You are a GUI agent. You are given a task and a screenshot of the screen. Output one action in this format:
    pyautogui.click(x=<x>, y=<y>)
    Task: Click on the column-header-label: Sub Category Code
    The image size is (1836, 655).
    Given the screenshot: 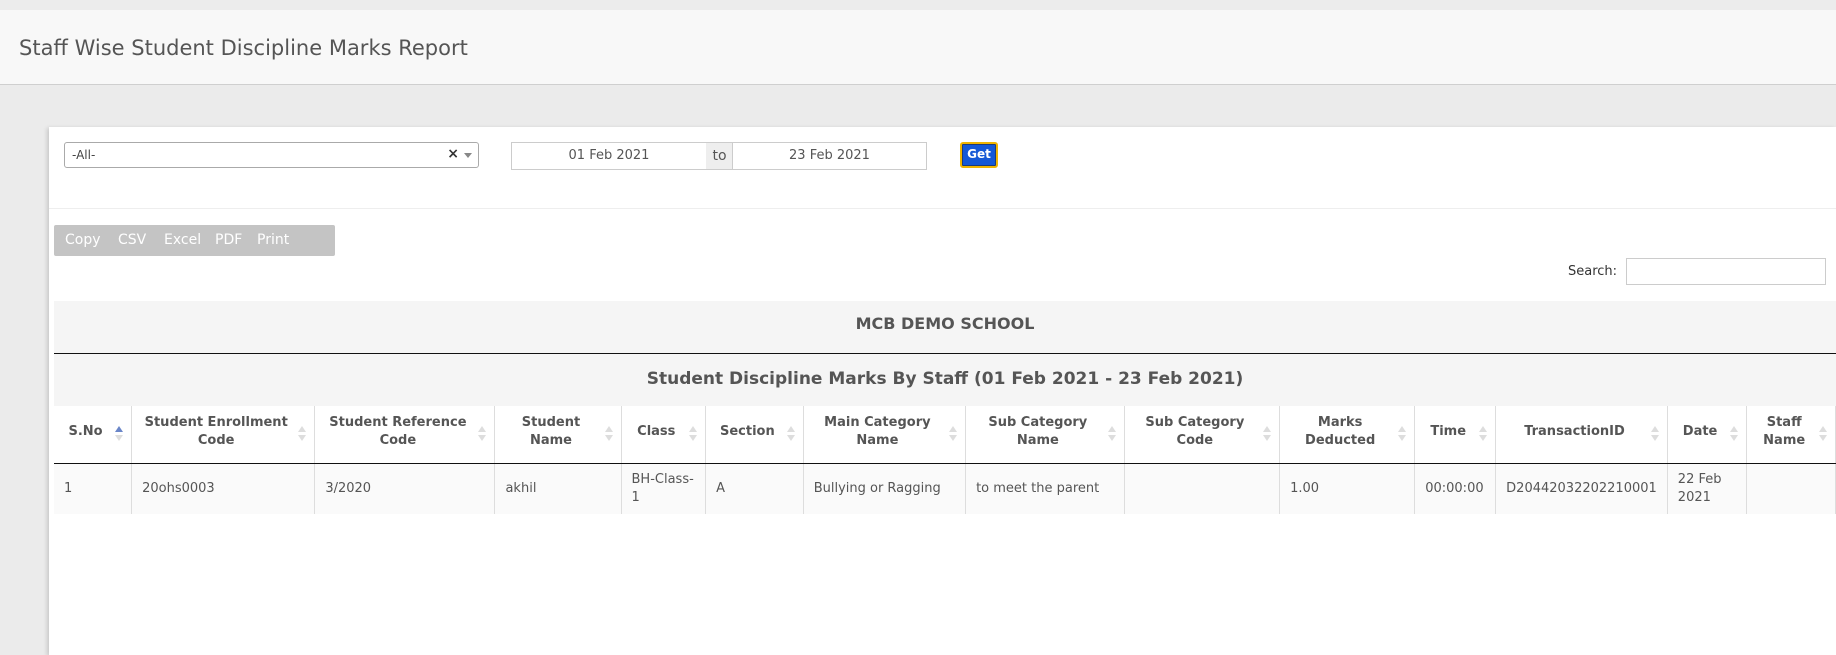 What is the action you would take?
    pyautogui.click(x=1195, y=432)
    